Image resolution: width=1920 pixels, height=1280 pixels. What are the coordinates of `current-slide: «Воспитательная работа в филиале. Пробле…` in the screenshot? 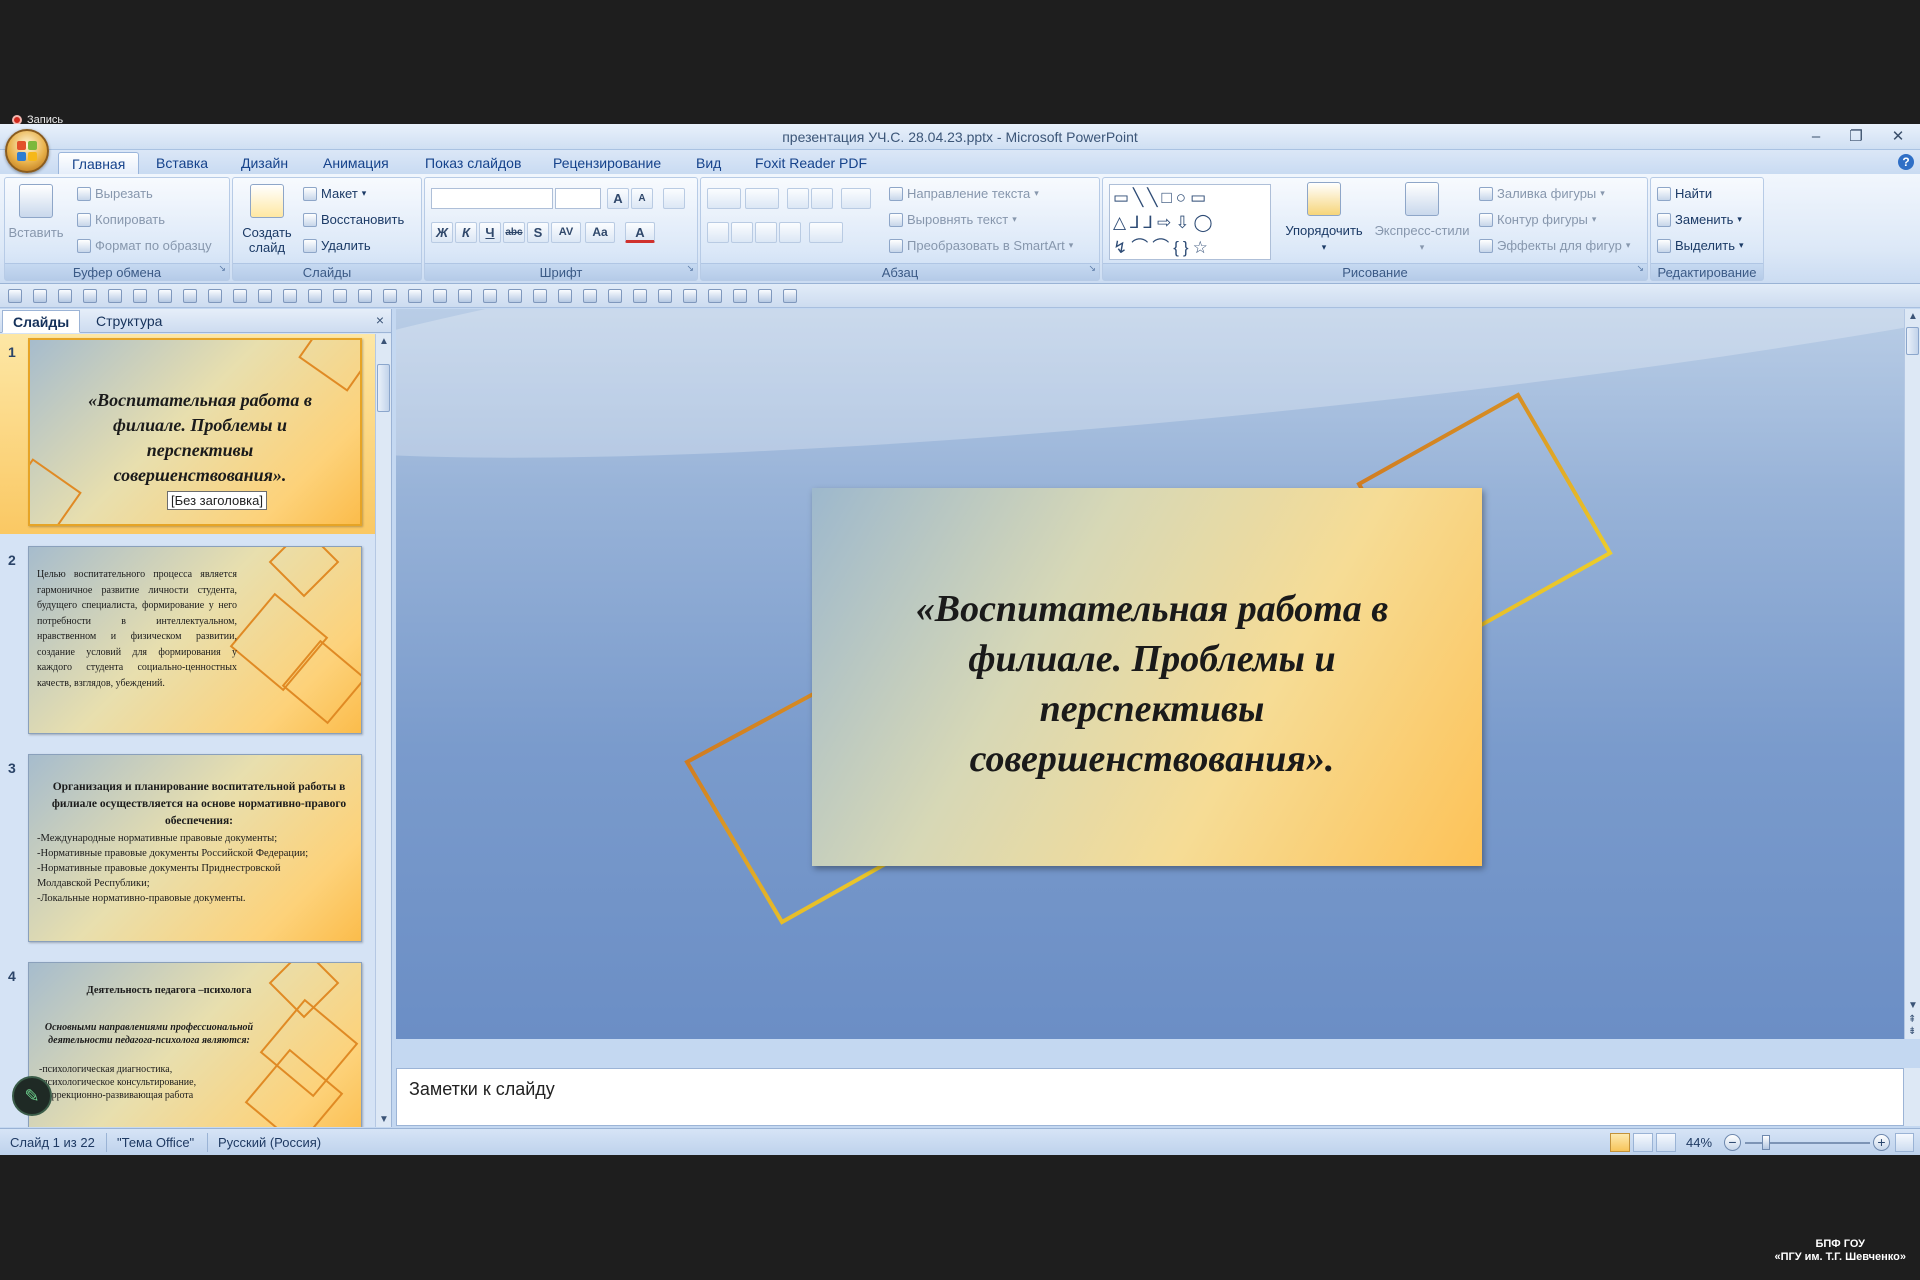 It's located at (1147, 677).